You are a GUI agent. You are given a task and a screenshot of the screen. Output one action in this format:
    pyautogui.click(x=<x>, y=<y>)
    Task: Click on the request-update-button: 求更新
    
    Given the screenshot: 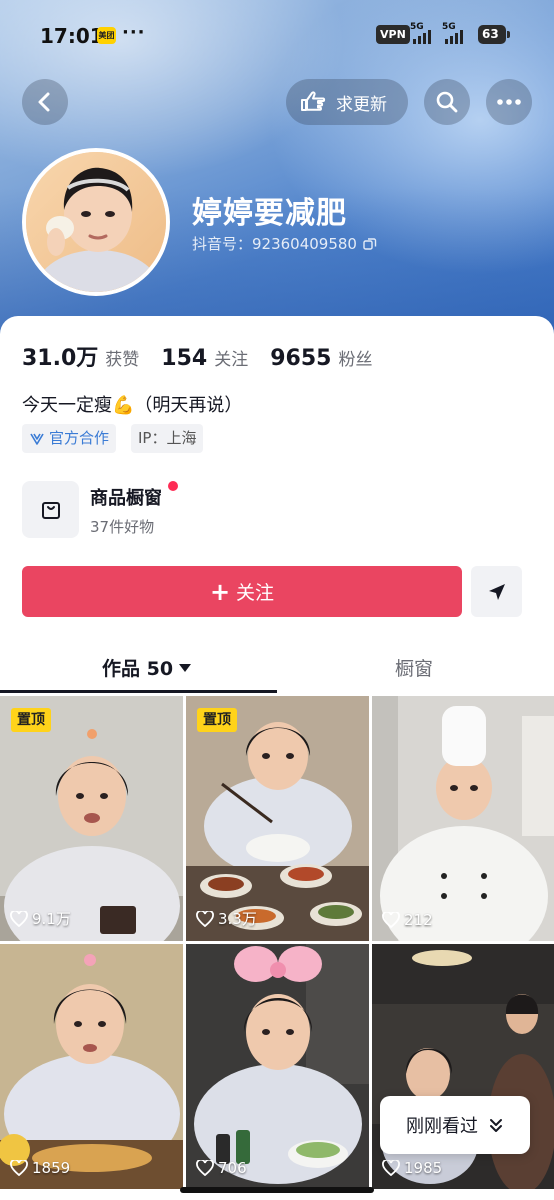 What is the action you would take?
    pyautogui.click(x=347, y=102)
    